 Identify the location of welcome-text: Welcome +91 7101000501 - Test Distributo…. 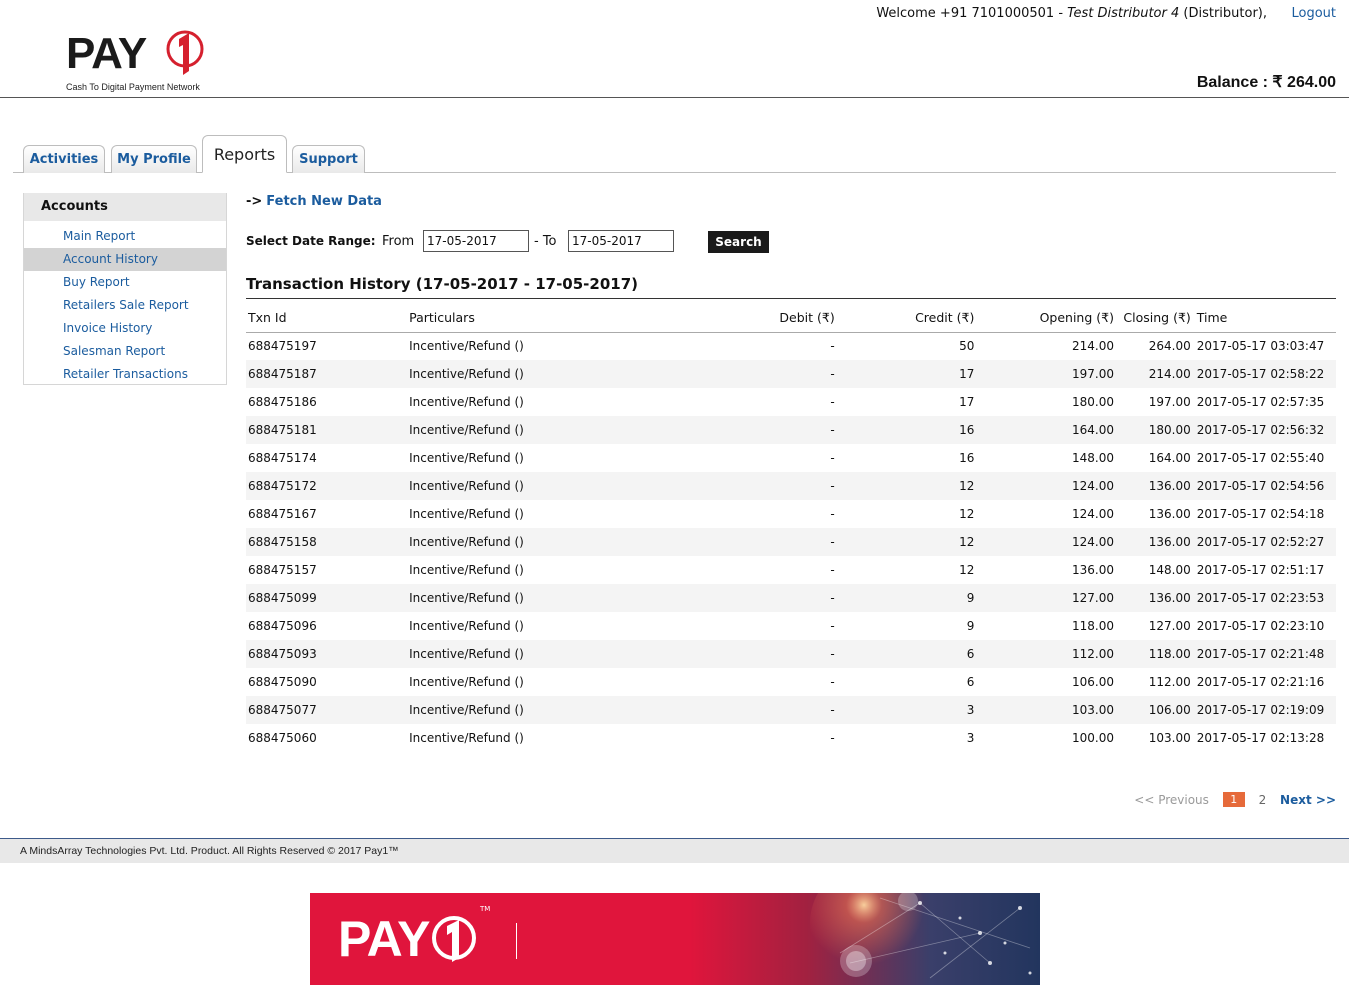
(1071, 13).